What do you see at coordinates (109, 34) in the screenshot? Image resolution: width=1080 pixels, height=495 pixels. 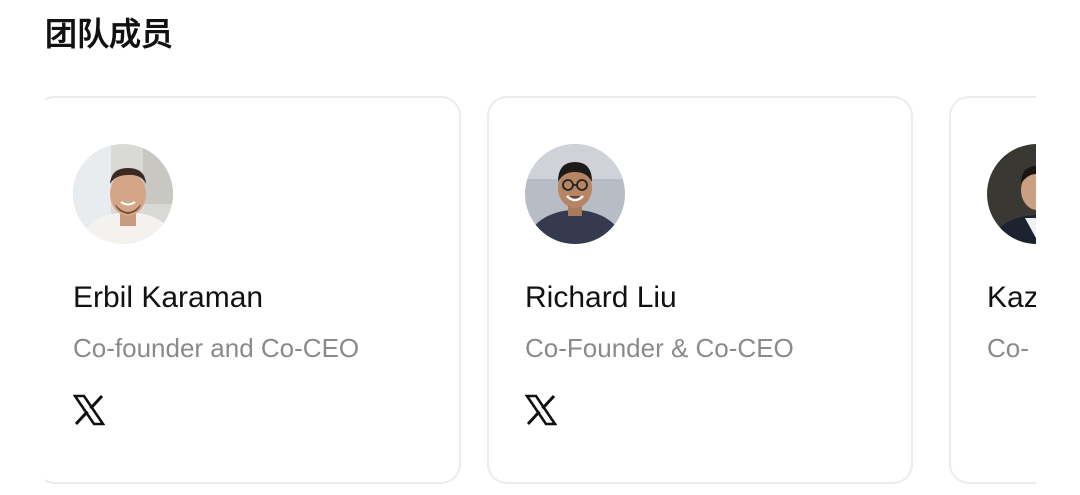 I see `section-title: 团队成员` at bounding box center [109, 34].